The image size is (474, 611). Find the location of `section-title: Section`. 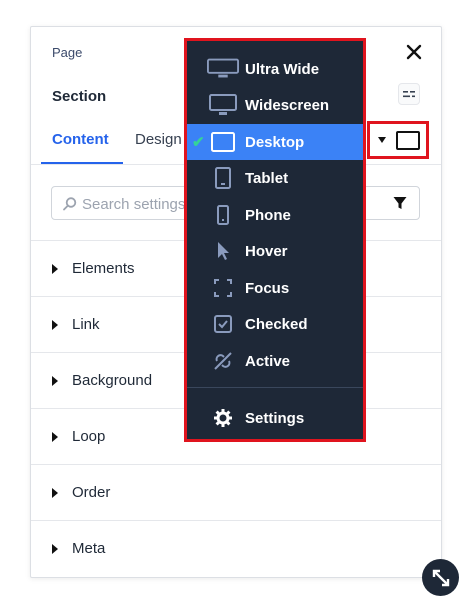

section-title: Section is located at coordinates (79, 96).